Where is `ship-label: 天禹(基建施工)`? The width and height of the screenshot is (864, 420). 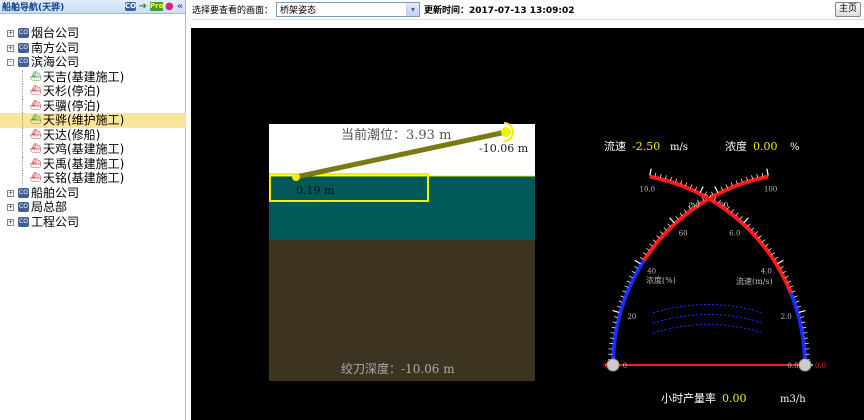 ship-label: 天禹(基建施工) is located at coordinates (84, 163).